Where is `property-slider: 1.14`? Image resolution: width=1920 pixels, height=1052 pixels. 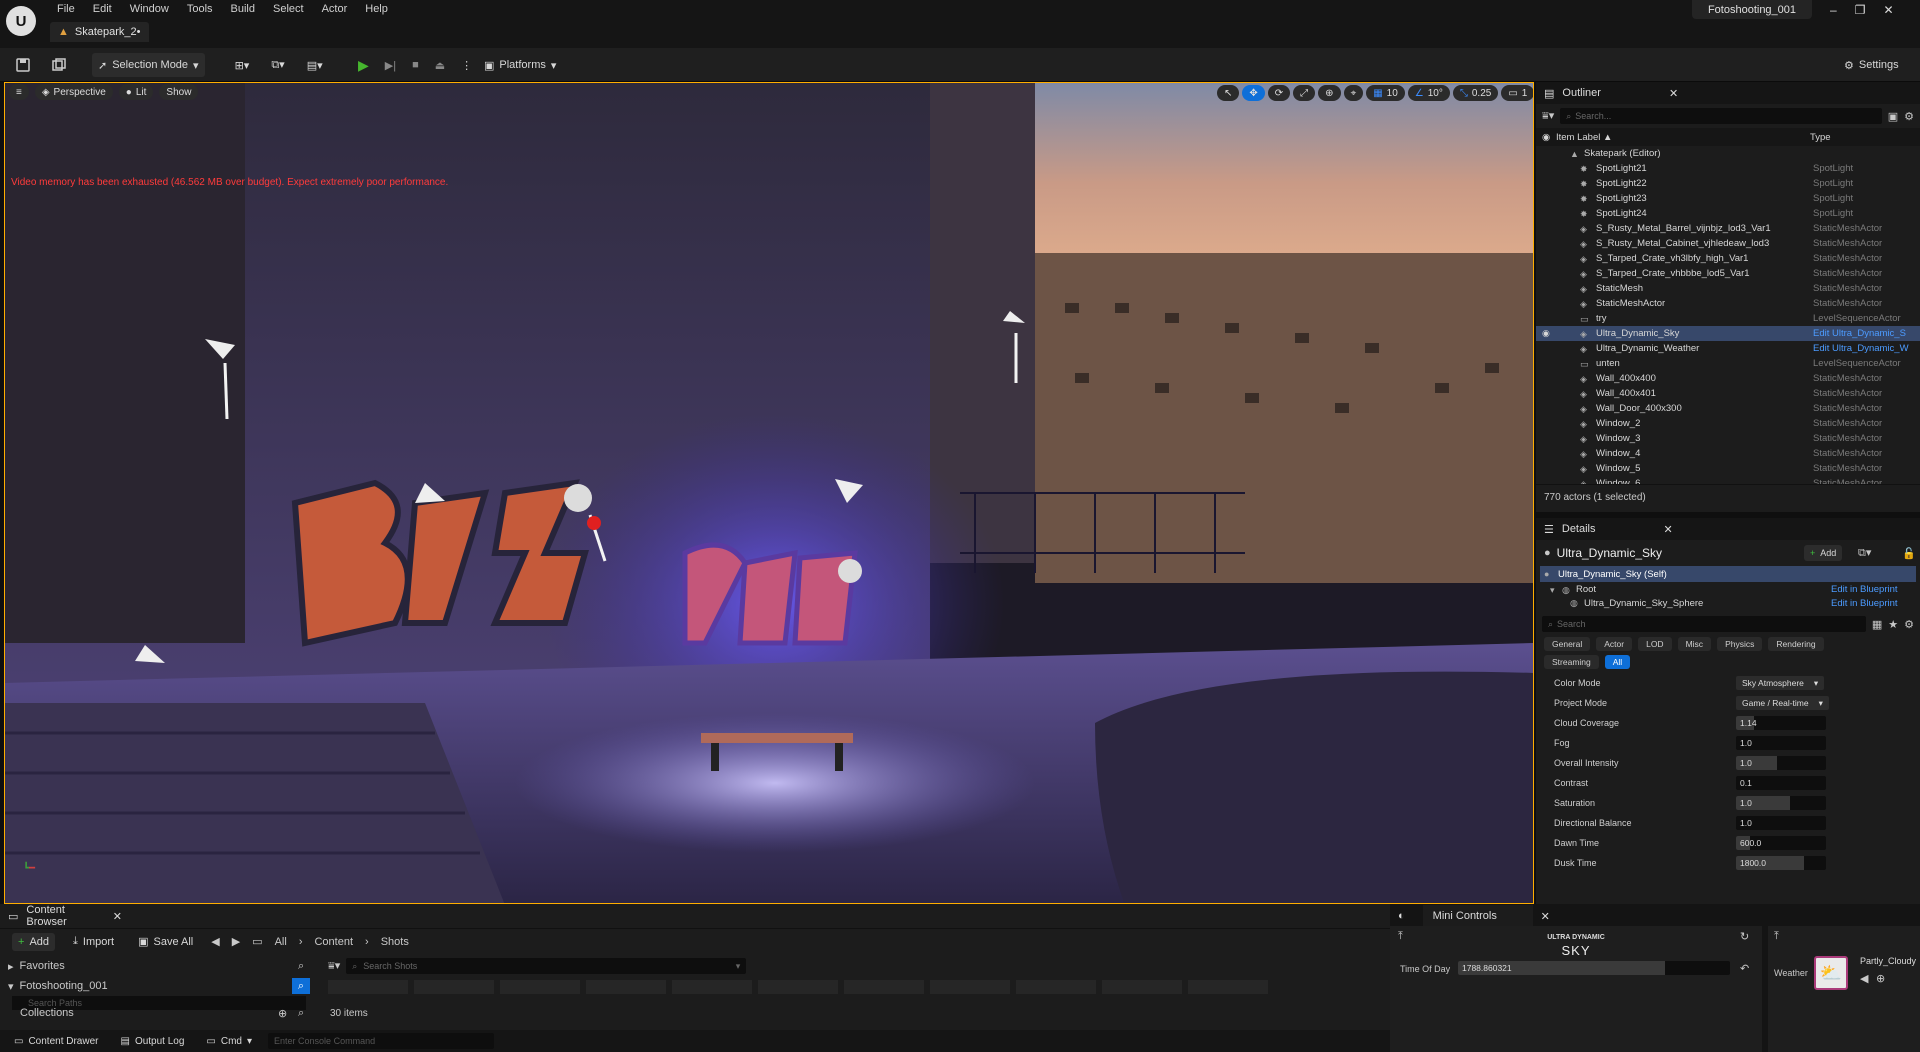 property-slider: 1.14 is located at coordinates (1781, 723).